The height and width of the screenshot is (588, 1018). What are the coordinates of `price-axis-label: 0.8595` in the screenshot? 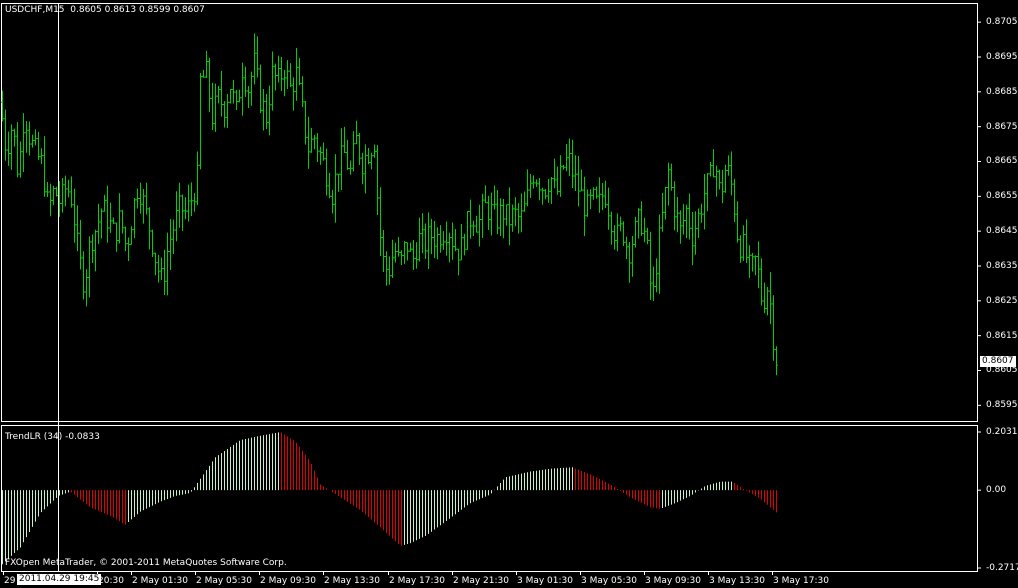 It's located at (1002, 405).